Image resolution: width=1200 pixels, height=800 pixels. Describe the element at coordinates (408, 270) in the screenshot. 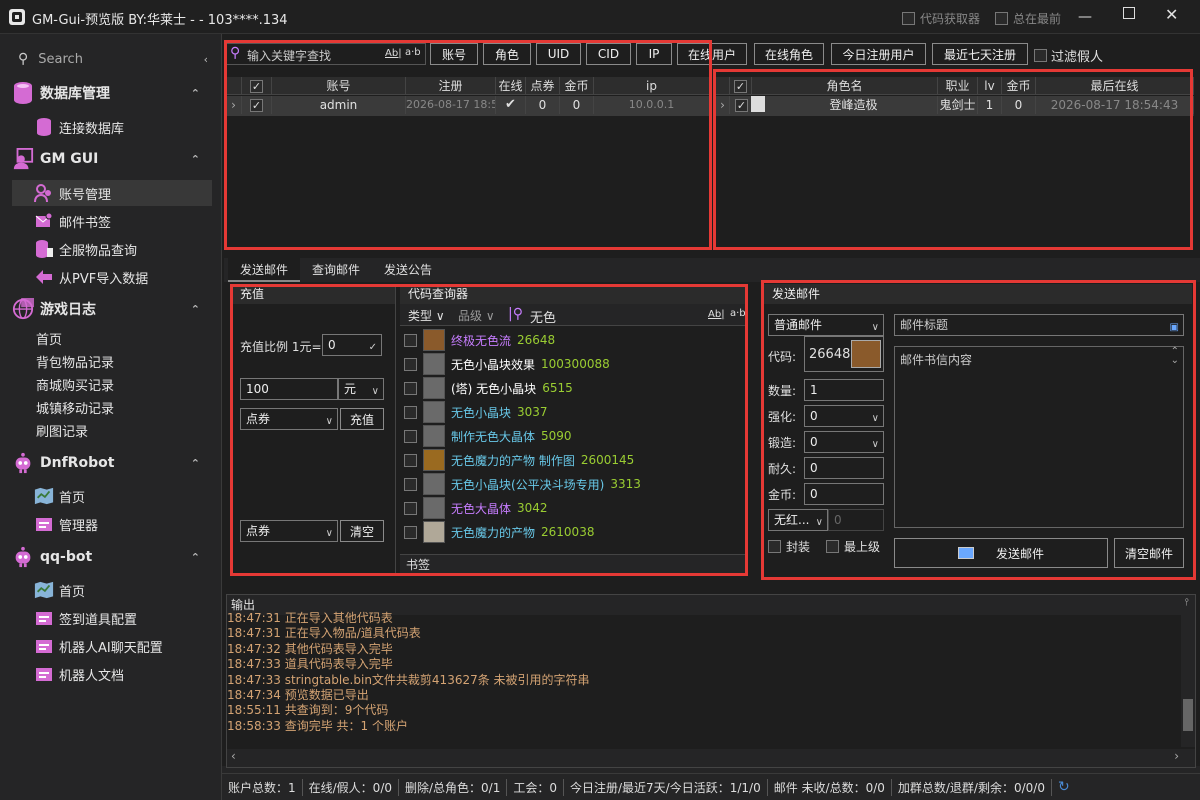

I see `tab-send-notice: 发送公告` at that location.